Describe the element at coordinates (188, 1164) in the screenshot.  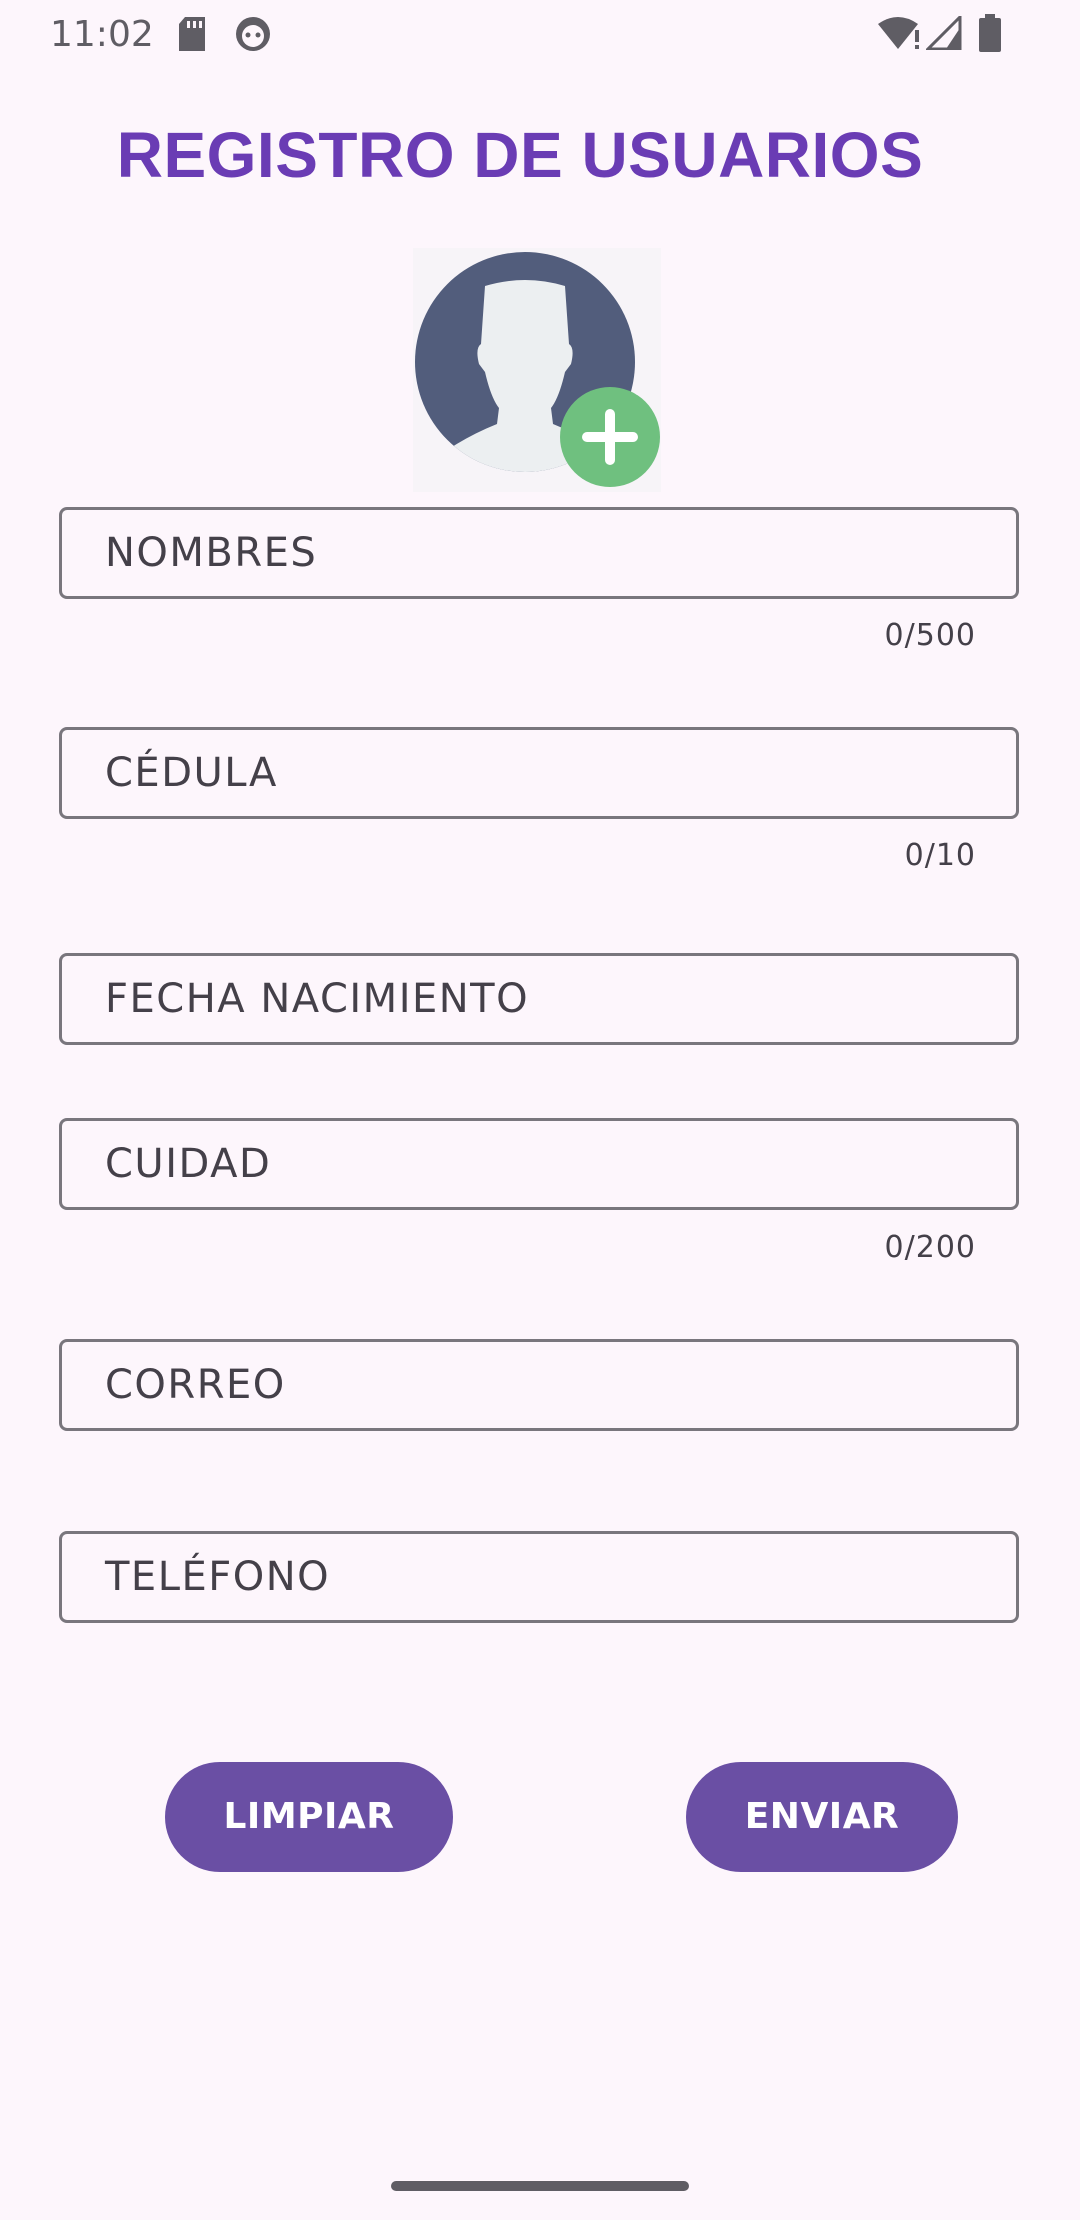
I see `ciudad-label: CUIDAD` at that location.